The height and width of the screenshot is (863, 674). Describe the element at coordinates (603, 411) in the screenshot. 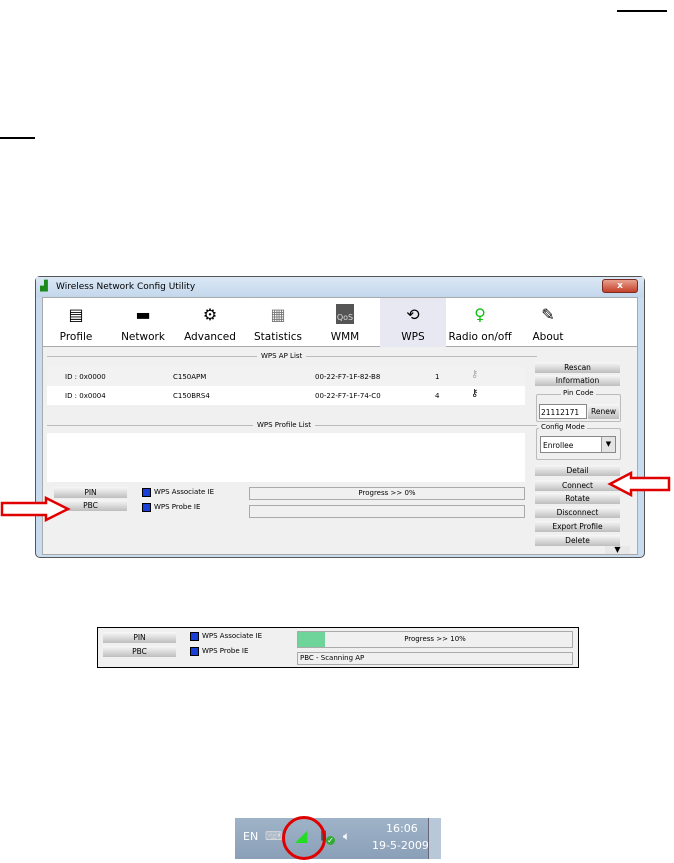

I see `renew-button: Renew` at that location.